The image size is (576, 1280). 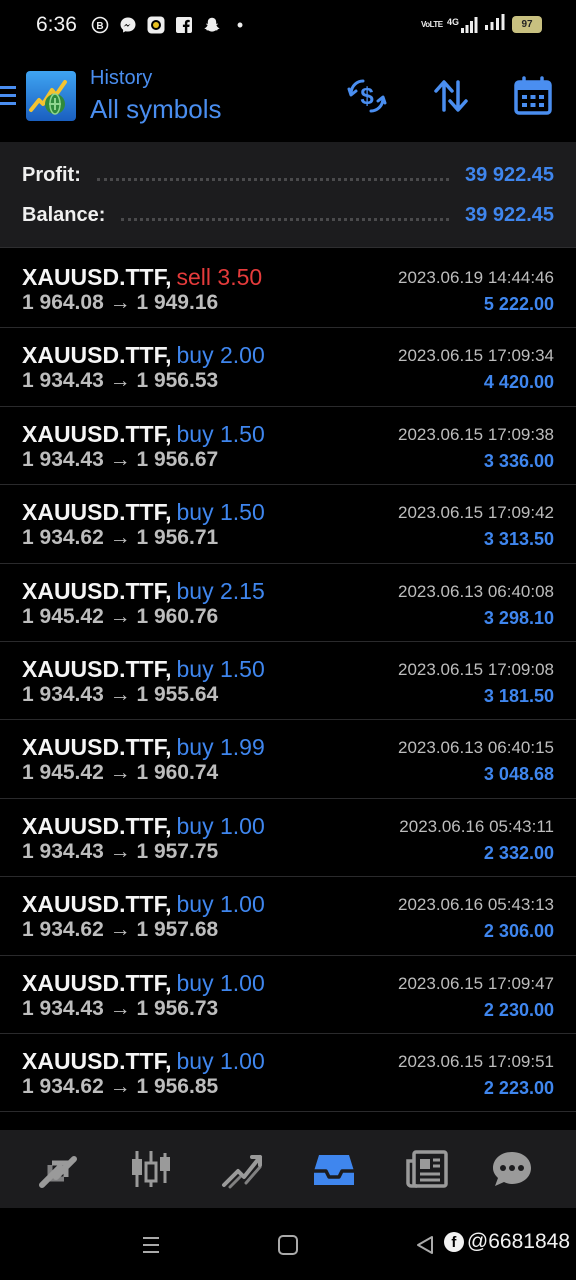 What do you see at coordinates (476, 983) in the screenshot?
I see `deal-time: 2023.06.15 17:09:47` at bounding box center [476, 983].